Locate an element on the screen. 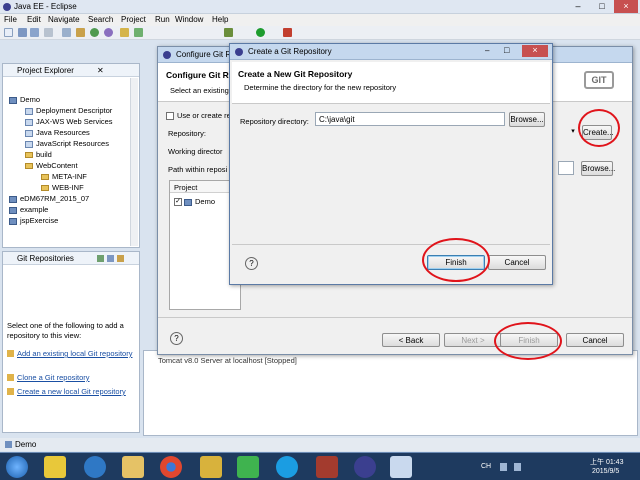 The width and height of the screenshot is (640, 480). git-repositories-header: Git Repositories is located at coordinates (71, 258).